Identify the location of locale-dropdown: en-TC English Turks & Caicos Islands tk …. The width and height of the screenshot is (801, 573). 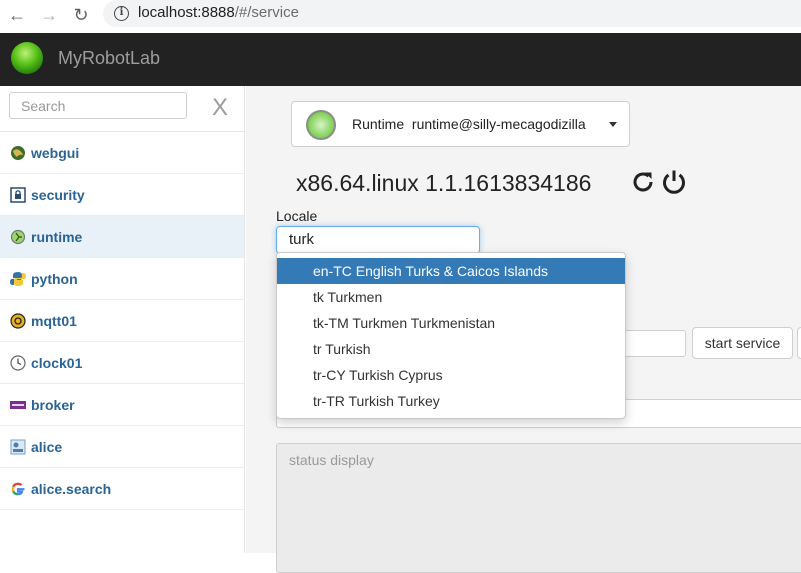
(451, 335).